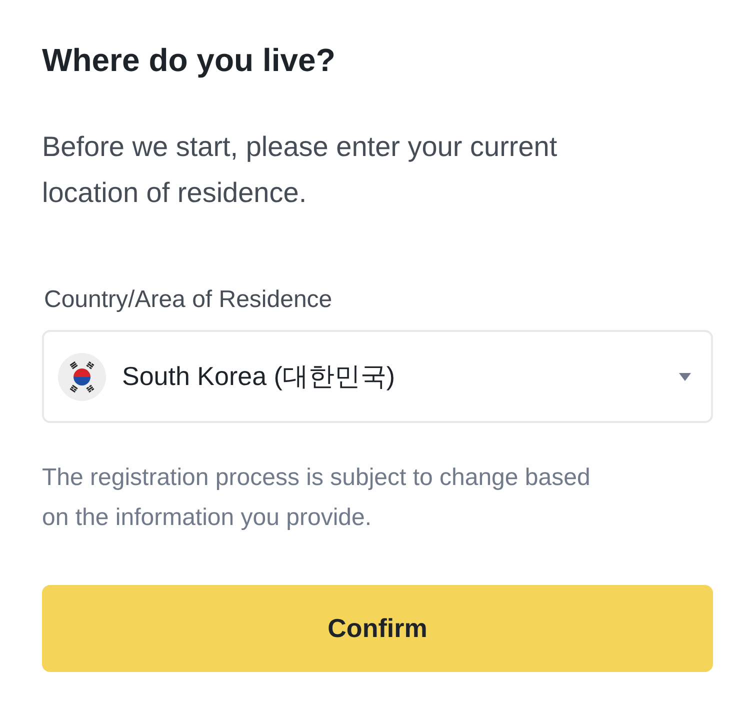  Describe the element at coordinates (685, 376) in the screenshot. I see `caret-icon` at that location.